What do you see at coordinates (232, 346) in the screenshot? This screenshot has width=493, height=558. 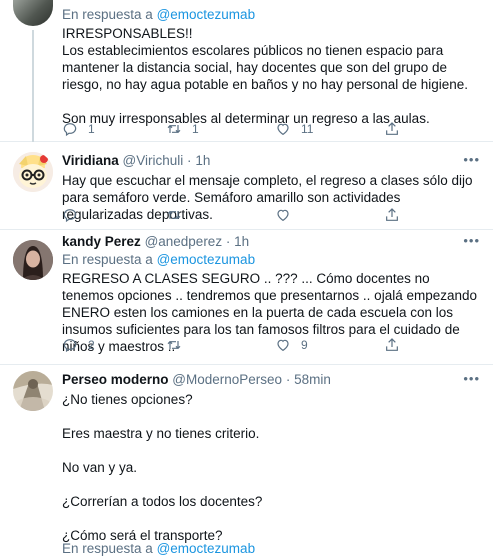 I see `tweet-actions: 2 9` at bounding box center [232, 346].